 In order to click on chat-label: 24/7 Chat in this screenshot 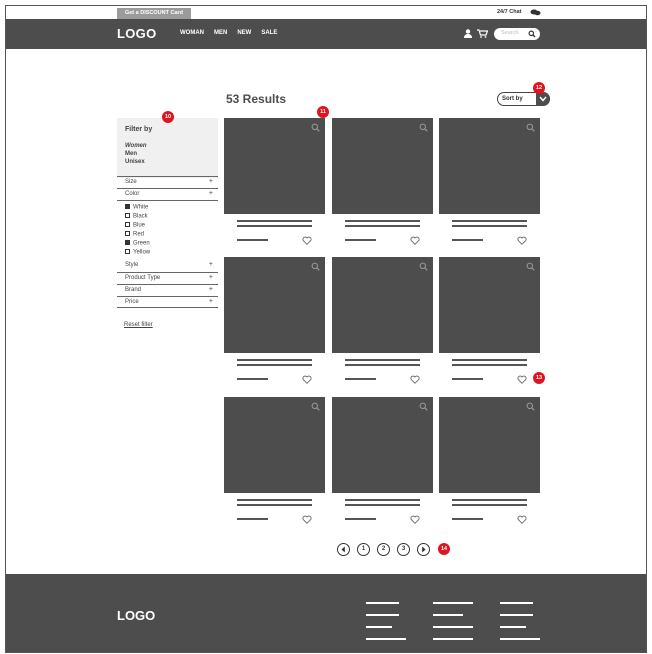, I will do `click(509, 12)`.